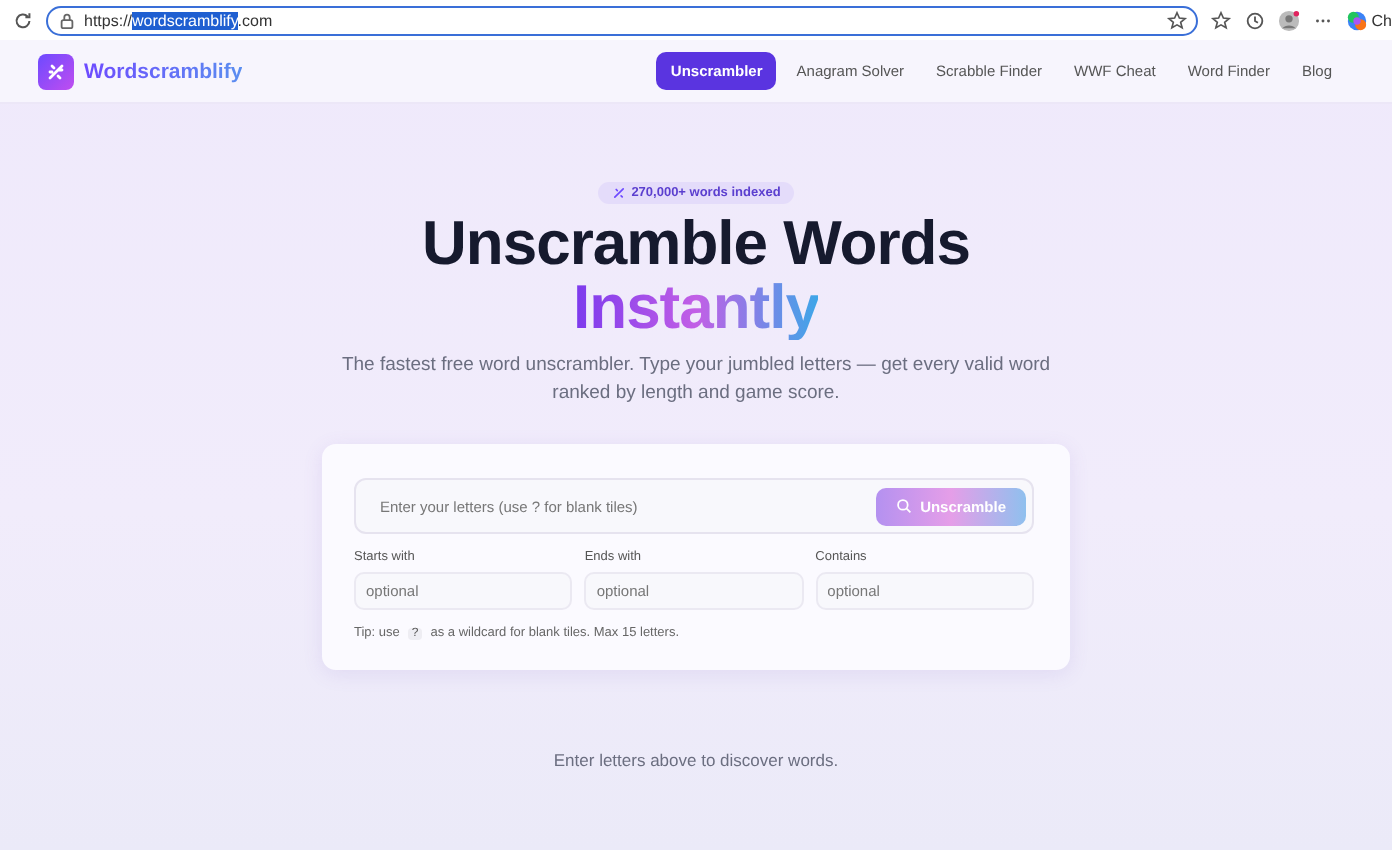  What do you see at coordinates (1220, 20) in the screenshot?
I see `favorites-icon` at bounding box center [1220, 20].